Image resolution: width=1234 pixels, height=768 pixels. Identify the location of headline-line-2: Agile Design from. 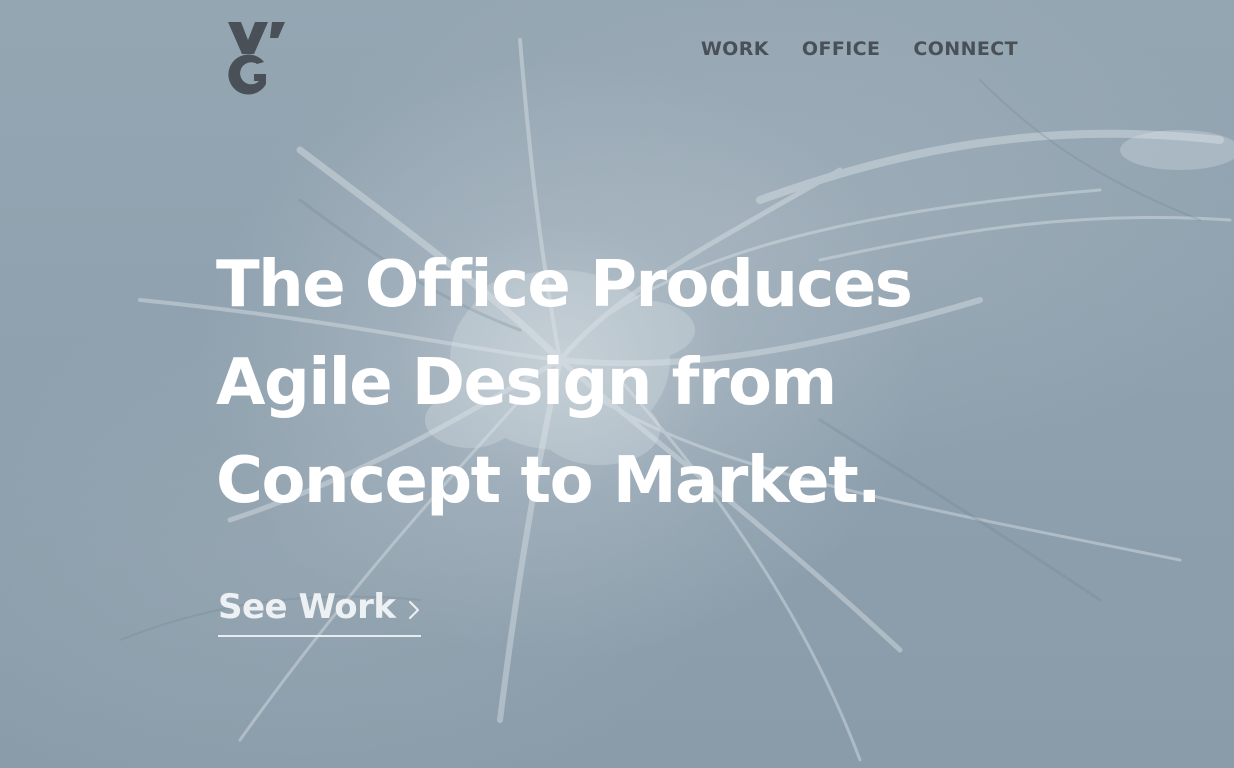
(526, 383).